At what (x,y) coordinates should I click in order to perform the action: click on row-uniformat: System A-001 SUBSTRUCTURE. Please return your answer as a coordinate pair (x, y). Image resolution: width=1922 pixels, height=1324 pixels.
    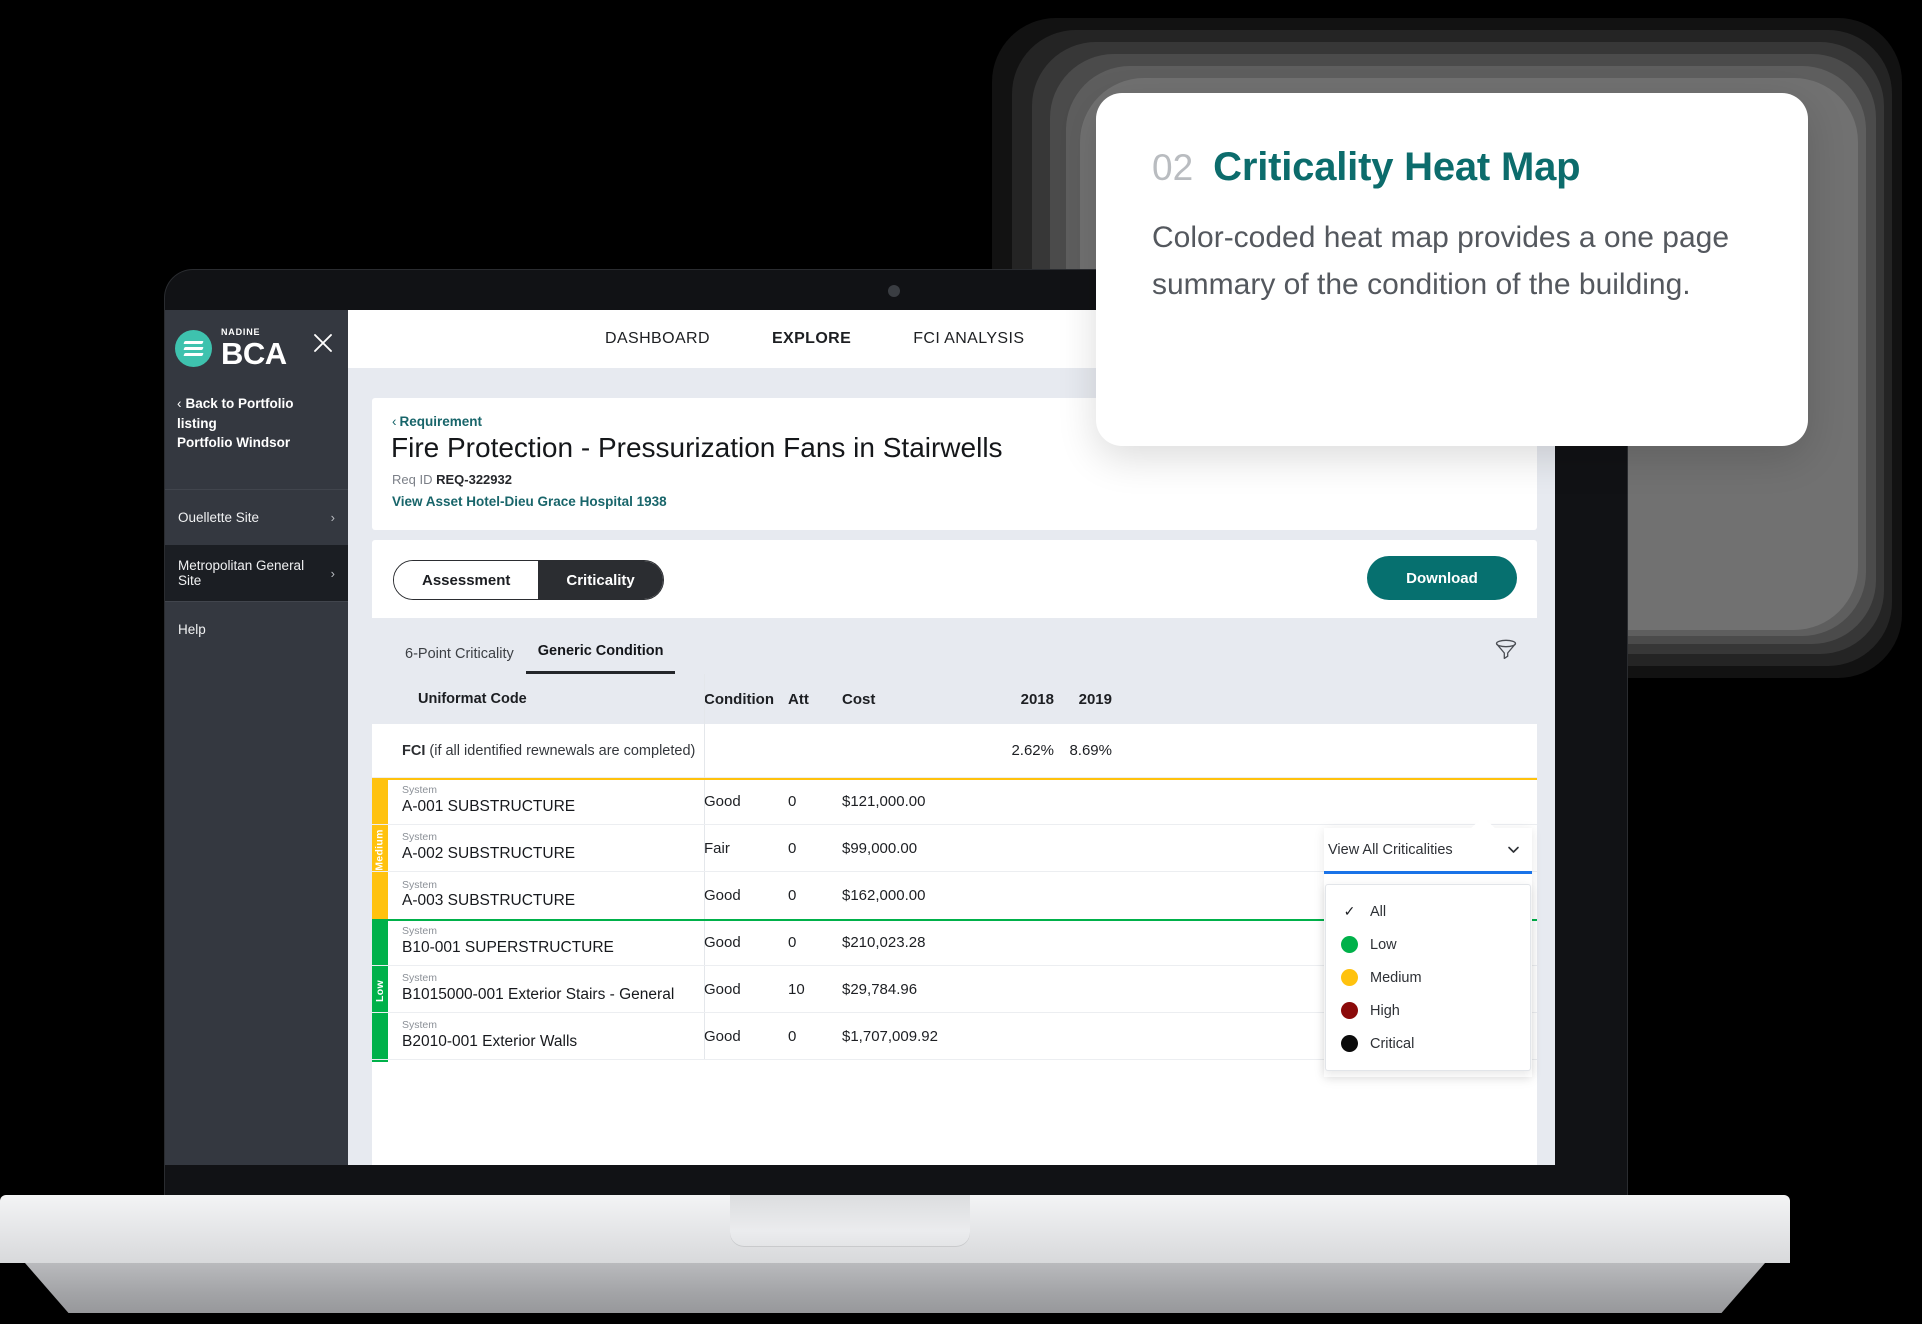
    Looking at the image, I should click on (546, 801).